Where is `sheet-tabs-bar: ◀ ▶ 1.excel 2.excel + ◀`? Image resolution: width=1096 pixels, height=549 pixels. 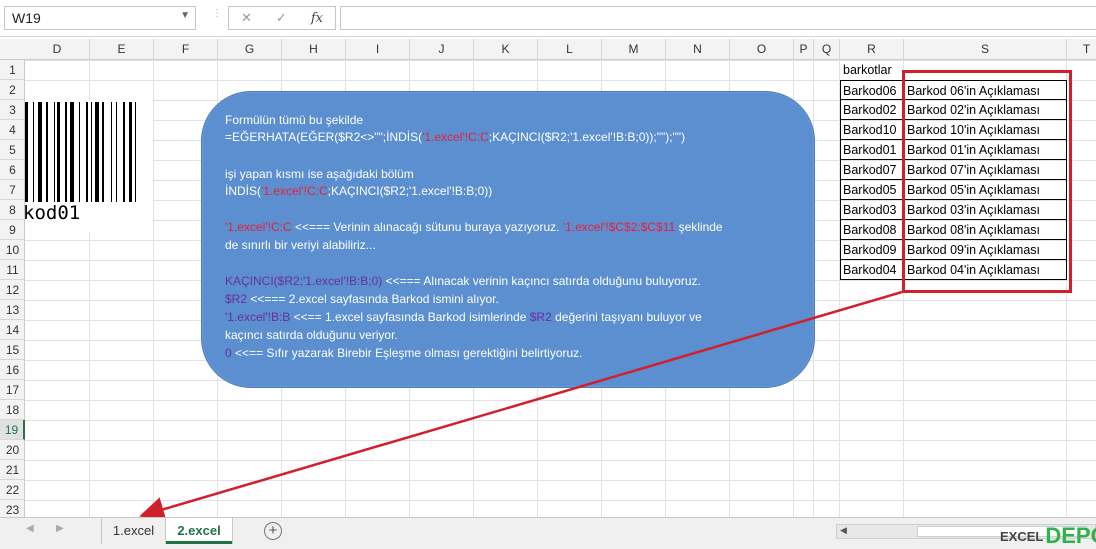
sheet-tabs-bar: ◀ ▶ 1.excel 2.excel + ◀ is located at coordinates (548, 533).